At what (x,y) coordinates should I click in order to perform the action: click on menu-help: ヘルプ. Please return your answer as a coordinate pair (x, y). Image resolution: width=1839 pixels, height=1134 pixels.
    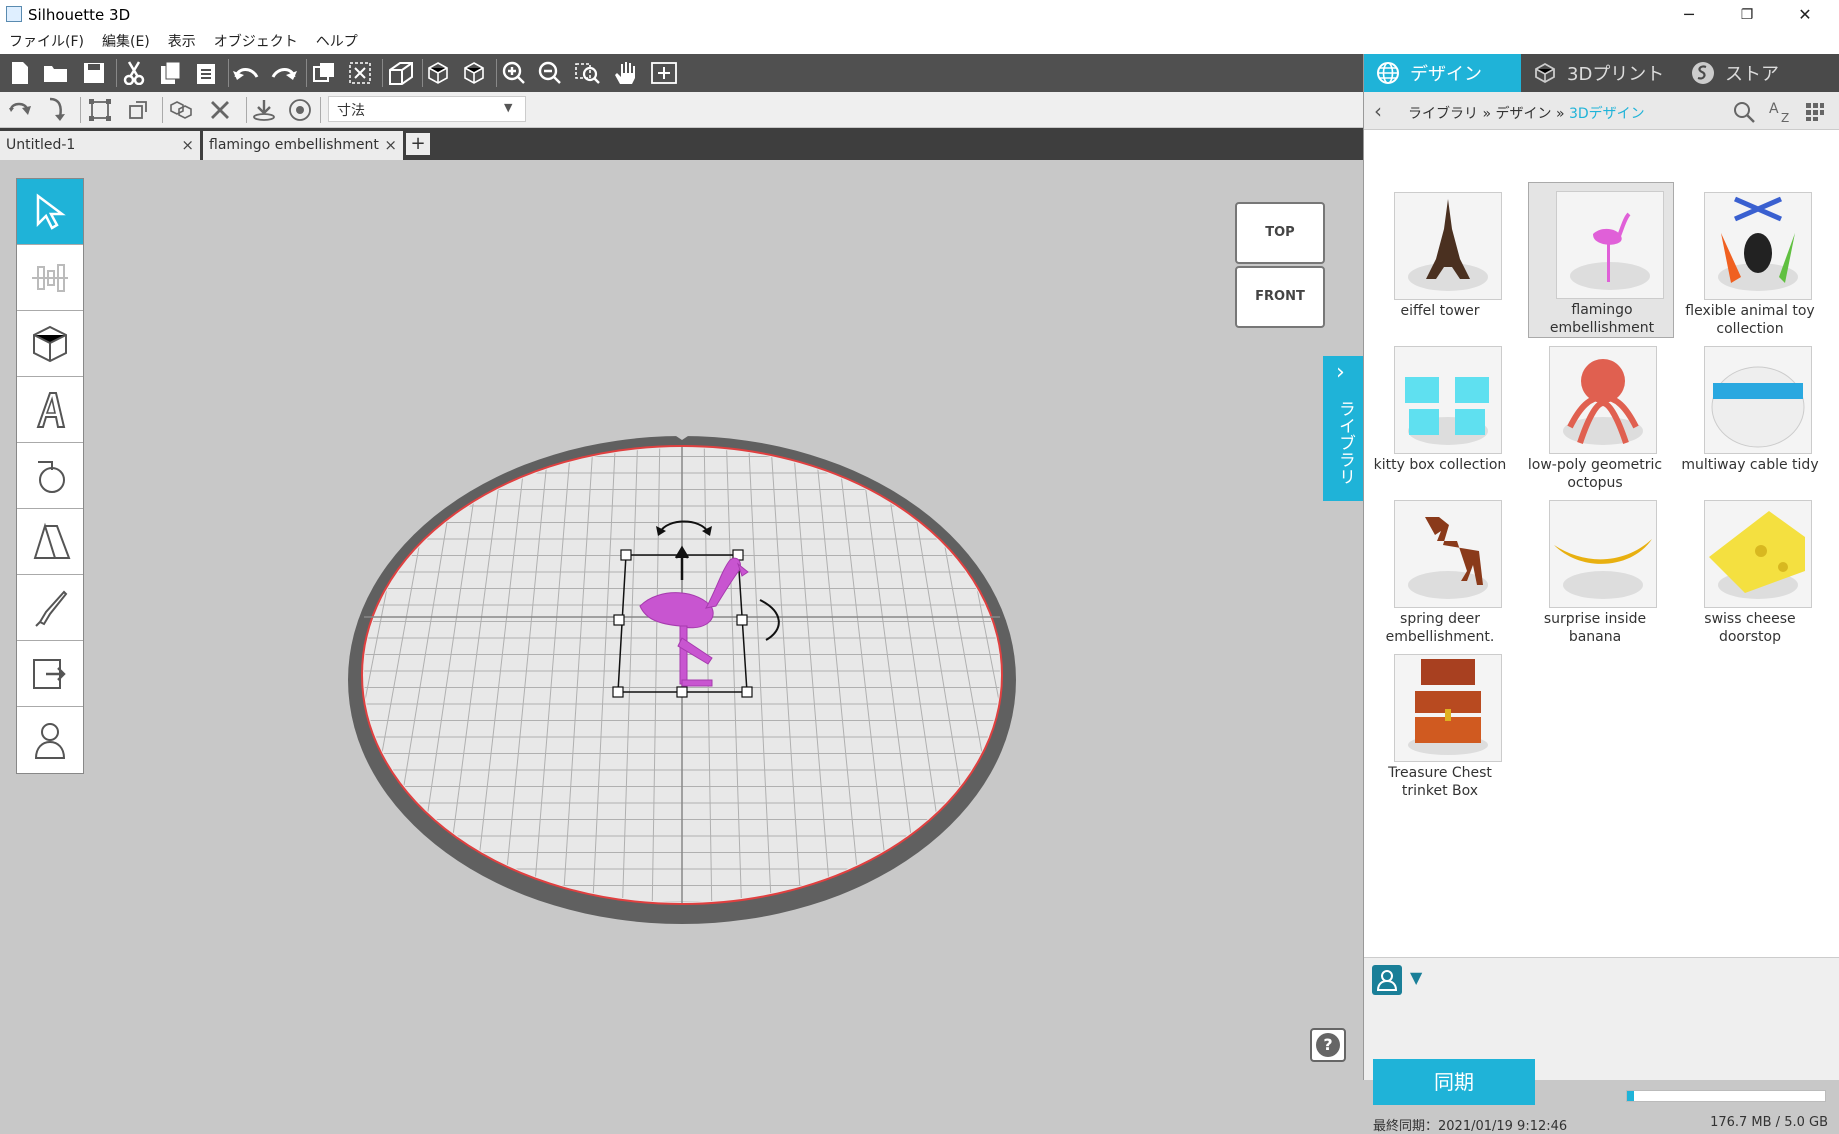
    Looking at the image, I should click on (337, 42).